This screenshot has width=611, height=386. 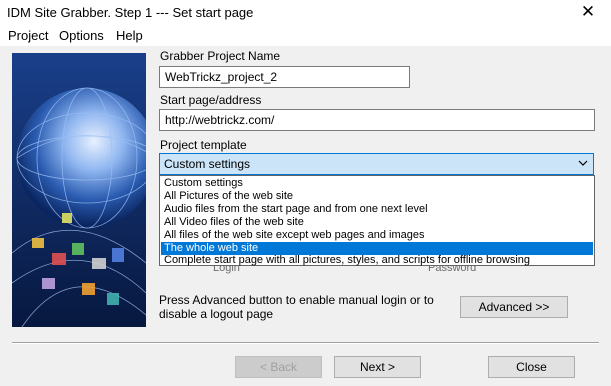 What do you see at coordinates (203, 145) in the screenshot?
I see `project-template-label: Project template` at bounding box center [203, 145].